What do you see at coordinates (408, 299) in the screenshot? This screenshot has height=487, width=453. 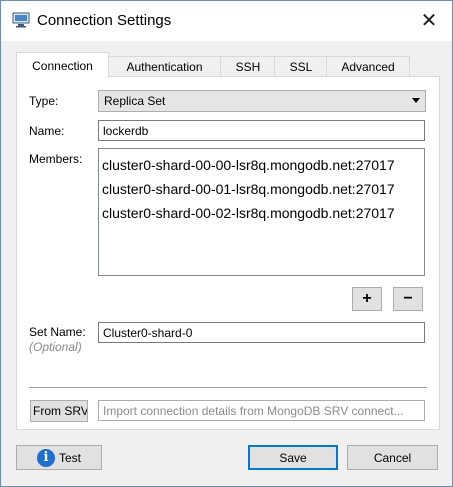 I see `remove-member-button: −` at bounding box center [408, 299].